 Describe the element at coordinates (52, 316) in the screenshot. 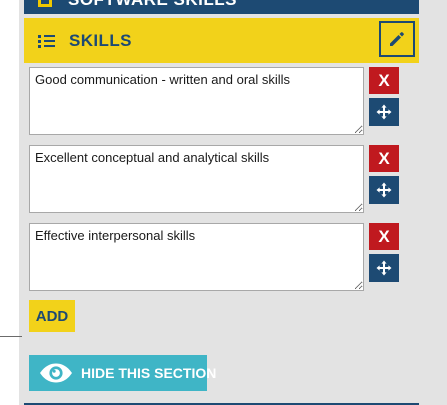

I see `add-skill-button: ADD` at that location.